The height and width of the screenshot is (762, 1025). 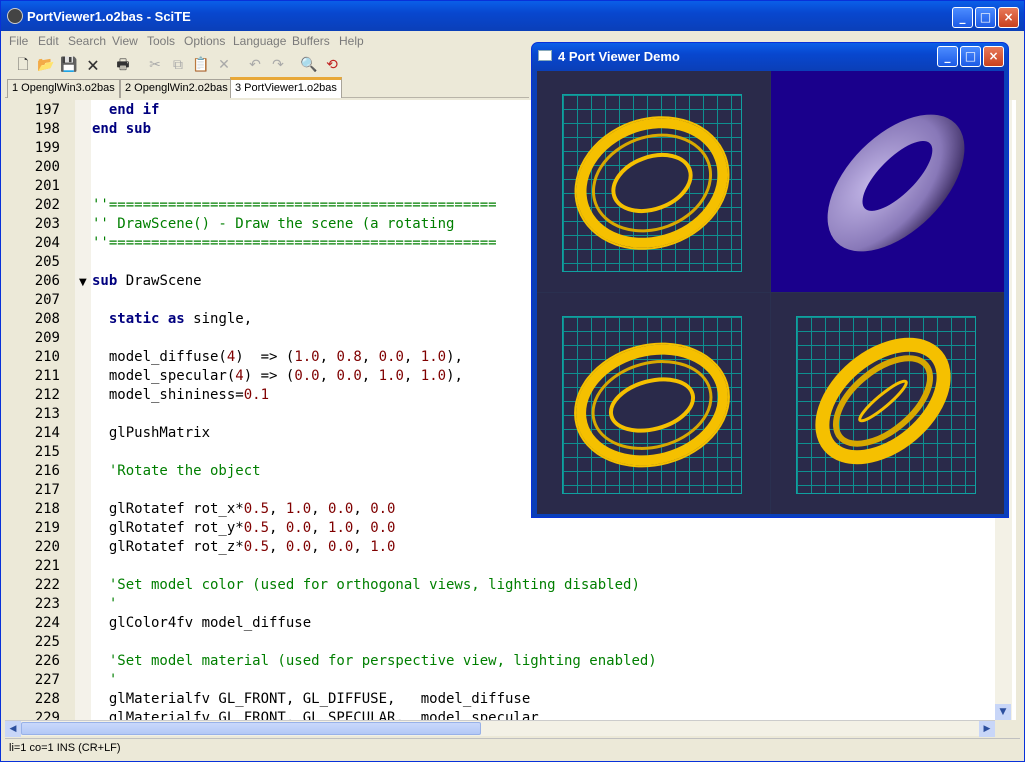 I want to click on scroll-right-icon: ▶, so click(x=987, y=729).